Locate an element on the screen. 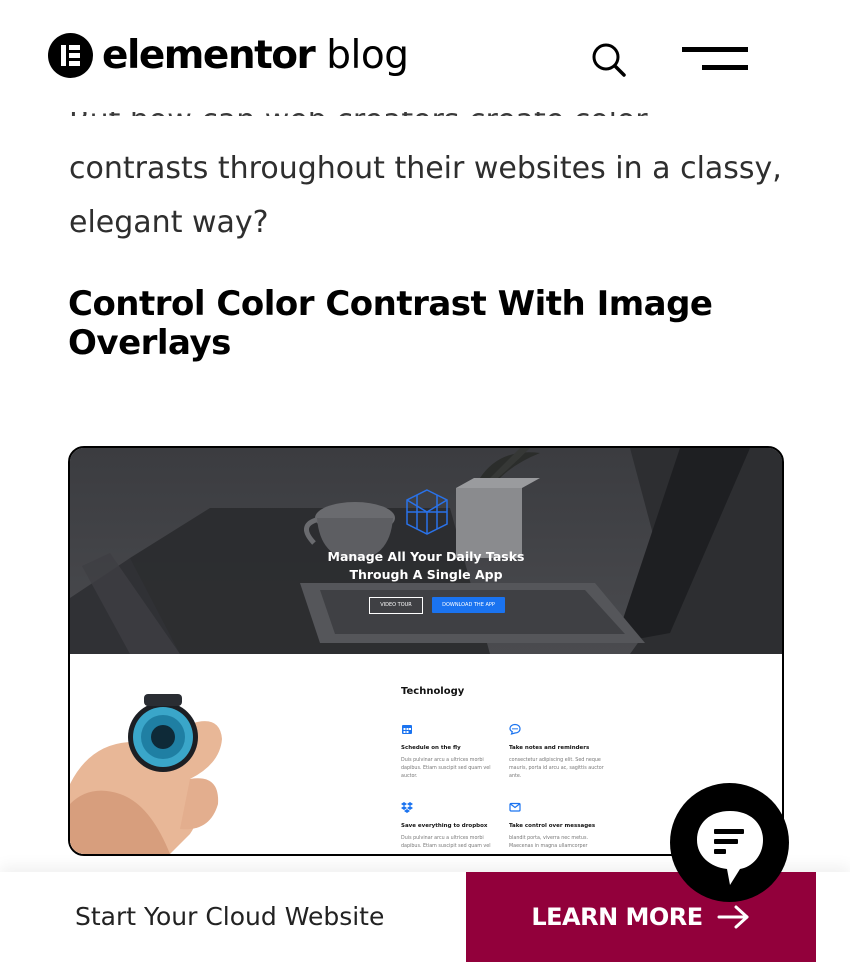  hamburger-menu-icon is located at coordinates (715, 59).